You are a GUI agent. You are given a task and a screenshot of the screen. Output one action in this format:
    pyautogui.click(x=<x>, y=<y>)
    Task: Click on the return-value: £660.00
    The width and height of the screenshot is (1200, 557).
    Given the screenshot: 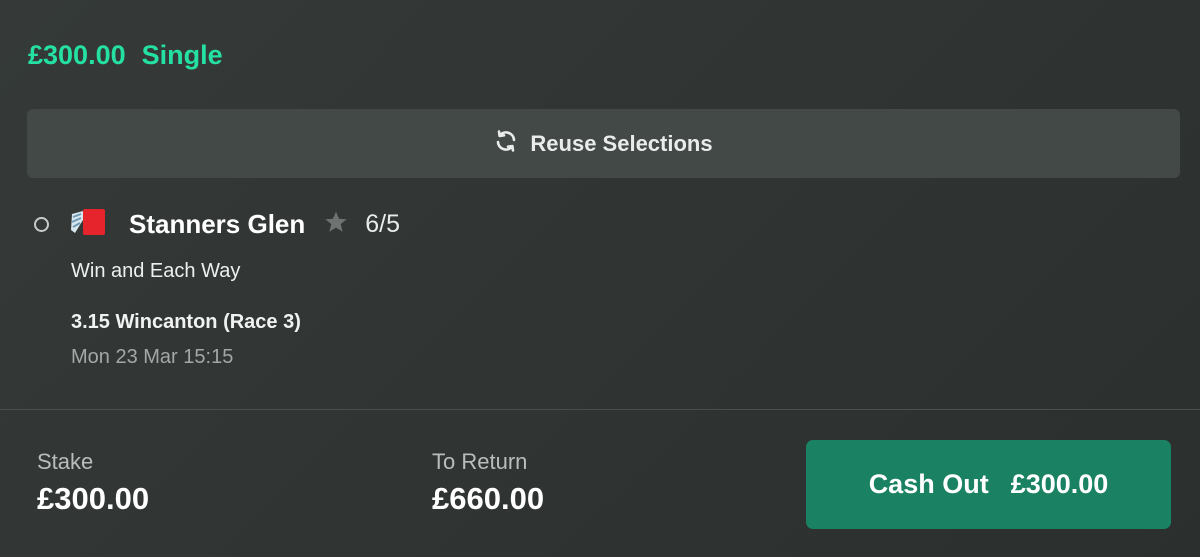 What is the action you would take?
    pyautogui.click(x=488, y=498)
    